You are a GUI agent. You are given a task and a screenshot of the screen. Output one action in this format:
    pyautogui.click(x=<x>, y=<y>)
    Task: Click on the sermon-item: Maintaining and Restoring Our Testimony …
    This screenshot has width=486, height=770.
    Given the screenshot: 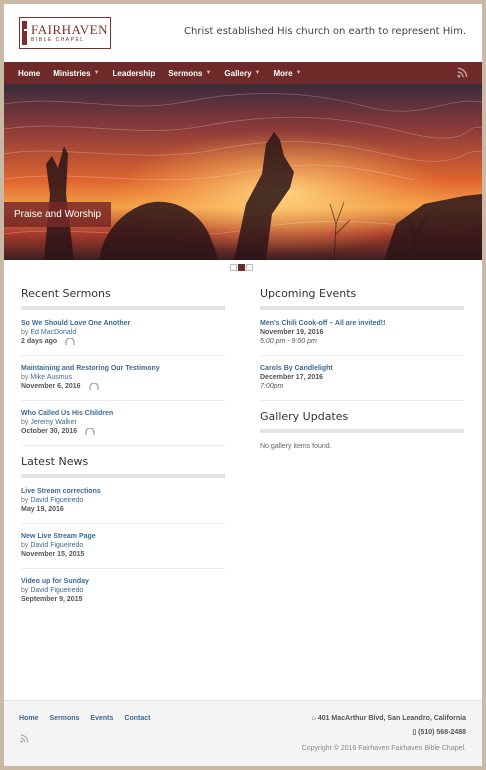 What is the action you would take?
    pyautogui.click(x=123, y=383)
    